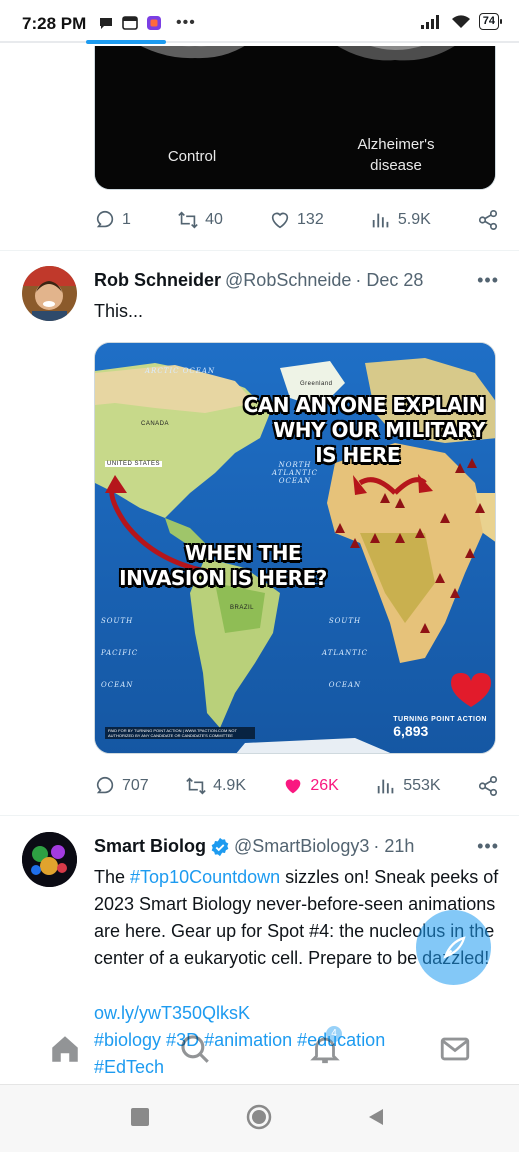 The image size is (519, 1152). Describe the element at coordinates (54, 23) in the screenshot. I see `status-time: 7:28 PM` at that location.